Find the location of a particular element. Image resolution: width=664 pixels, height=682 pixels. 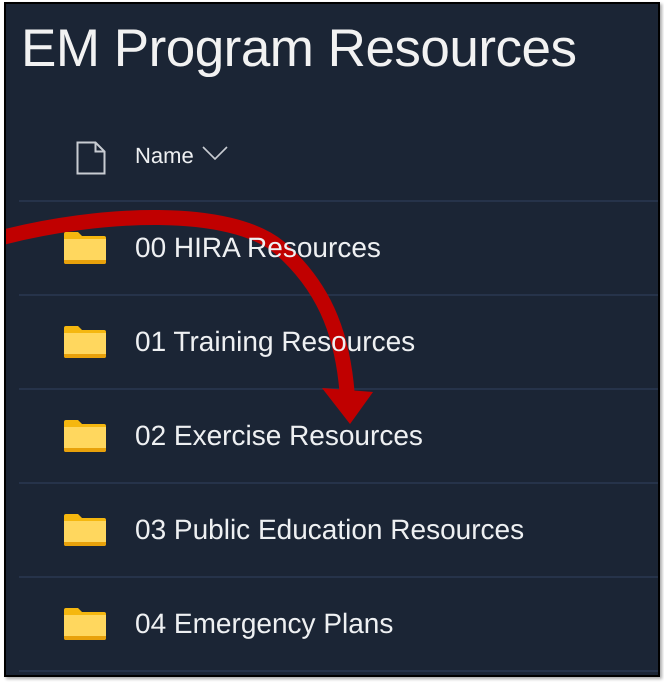

folder-link: 03 Public Education Resources is located at coordinates (329, 530).